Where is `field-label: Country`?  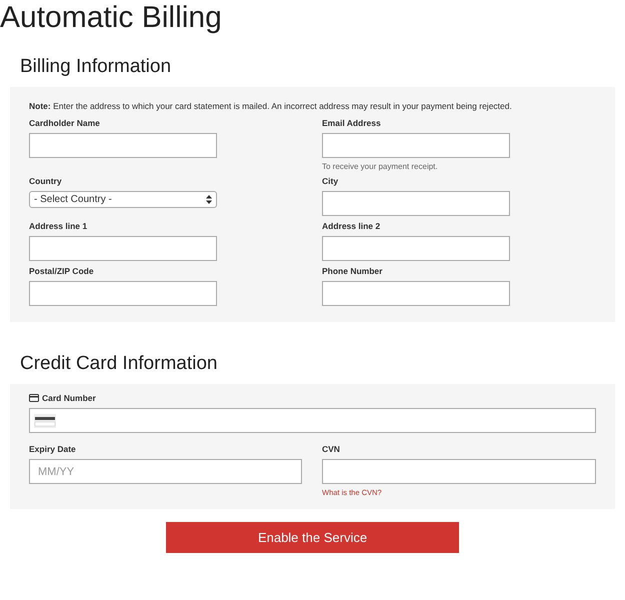
field-label: Country is located at coordinates (45, 181).